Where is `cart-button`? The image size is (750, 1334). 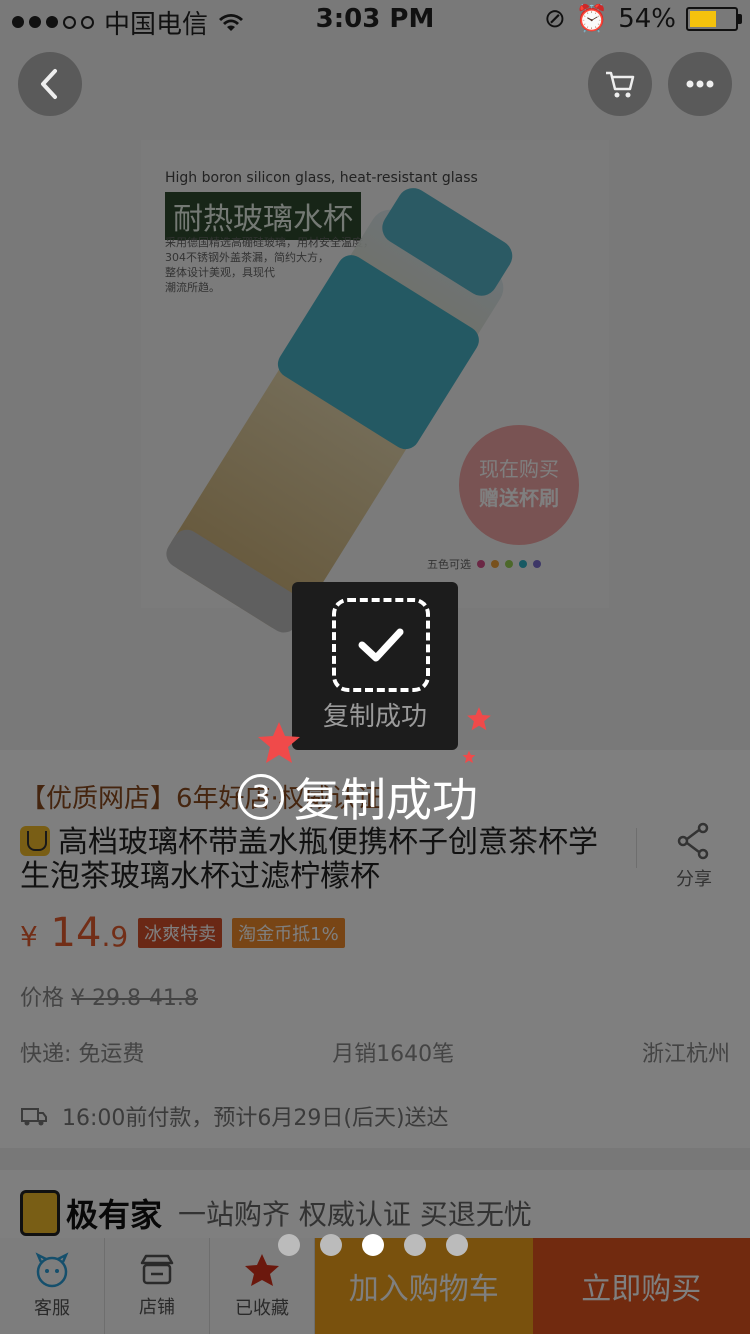
cart-button is located at coordinates (620, 84).